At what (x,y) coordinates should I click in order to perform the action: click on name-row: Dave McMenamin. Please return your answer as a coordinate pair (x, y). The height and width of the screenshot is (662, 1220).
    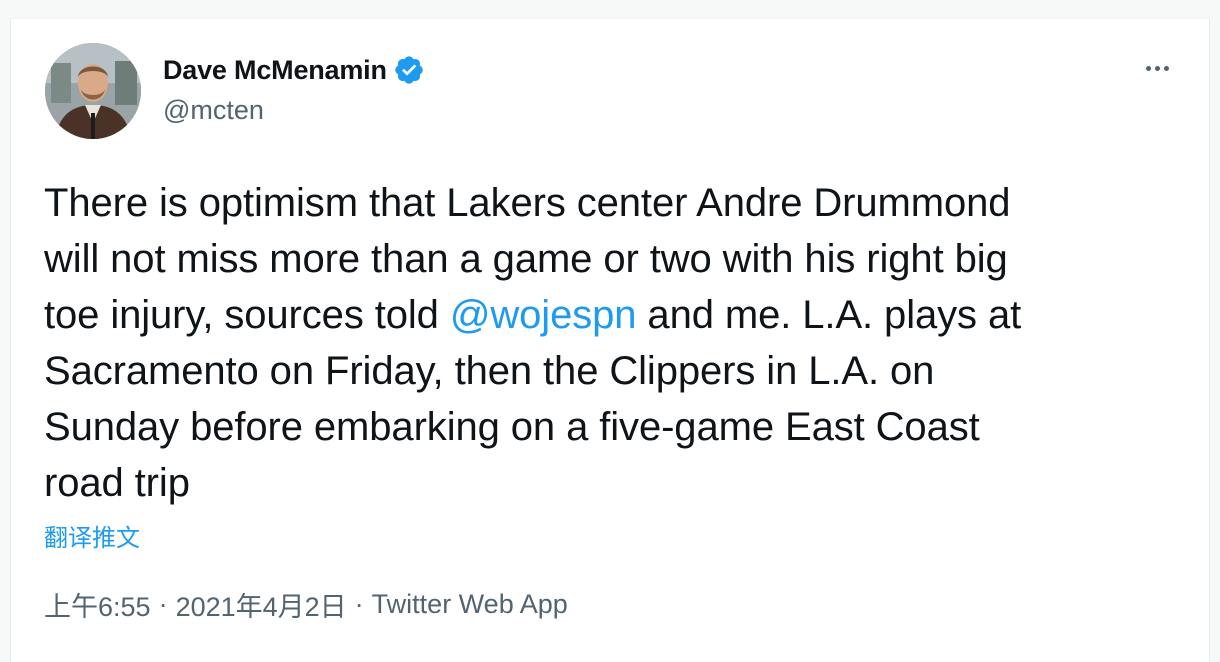
    Looking at the image, I should click on (294, 70).